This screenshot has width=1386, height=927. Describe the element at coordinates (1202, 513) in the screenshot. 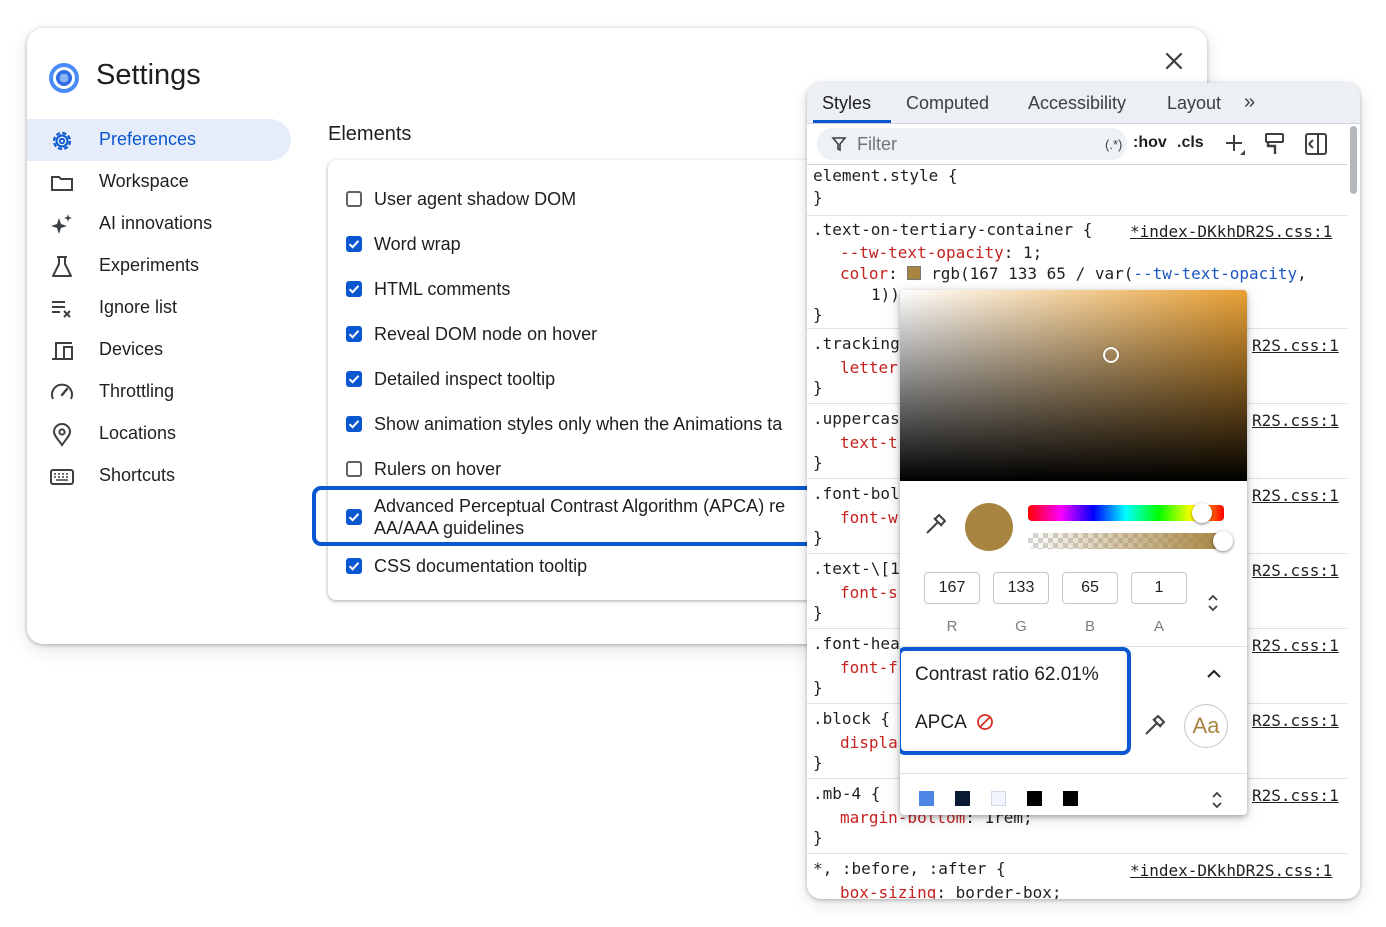

I see `hue-slider-handle` at that location.